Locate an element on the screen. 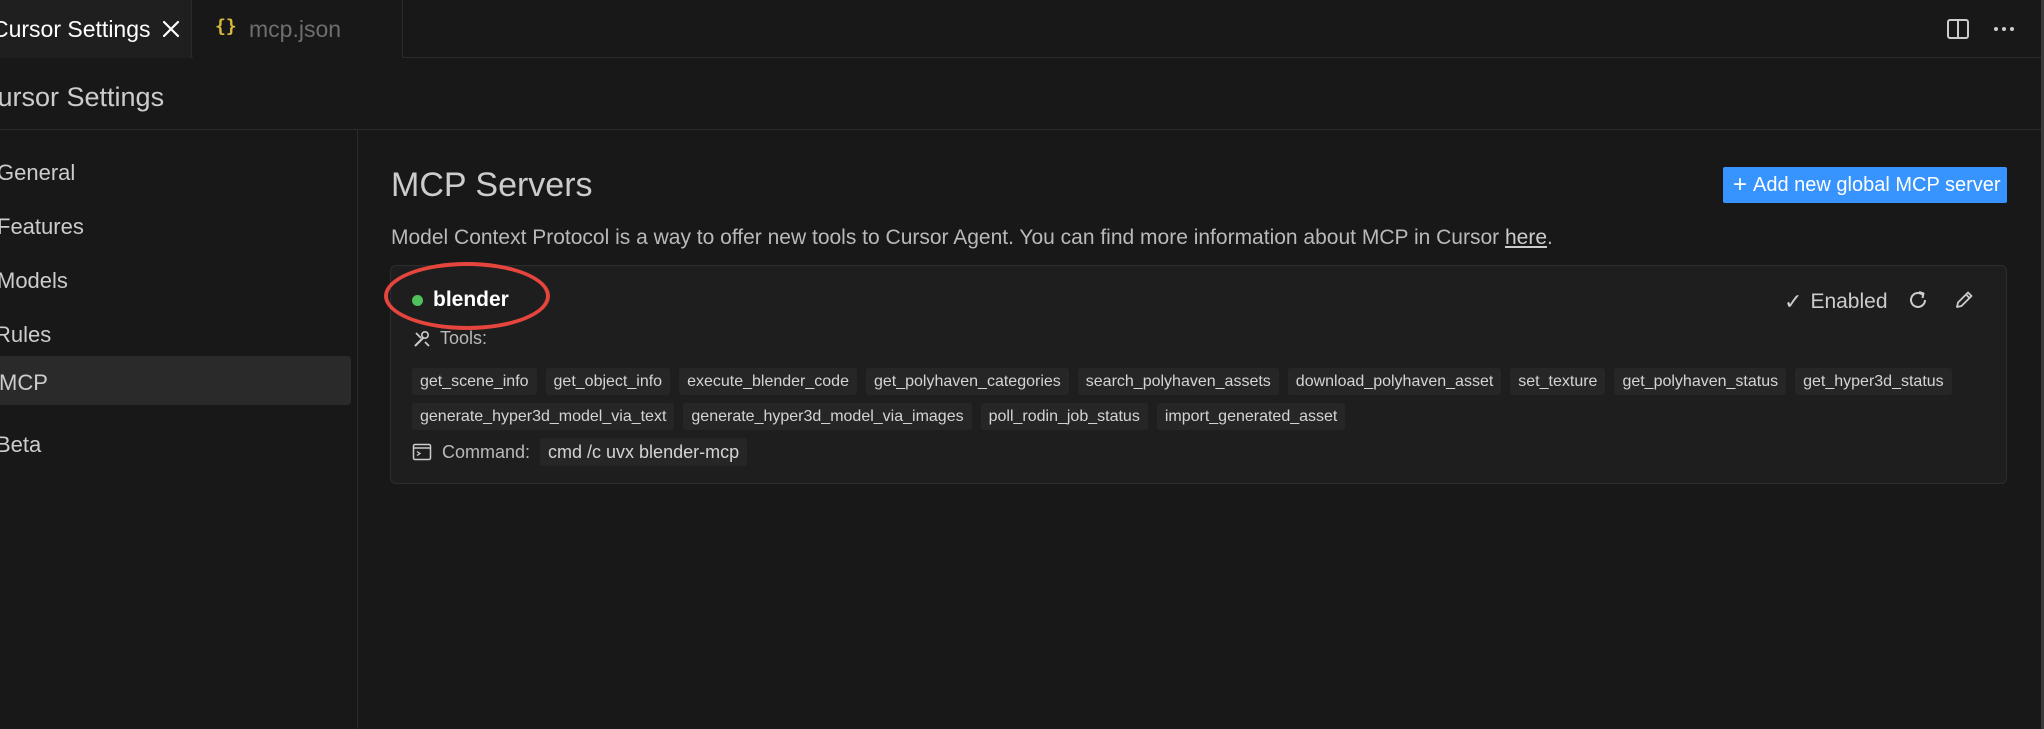 The image size is (2044, 729). more-actions-icon is located at coordinates (2004, 29).